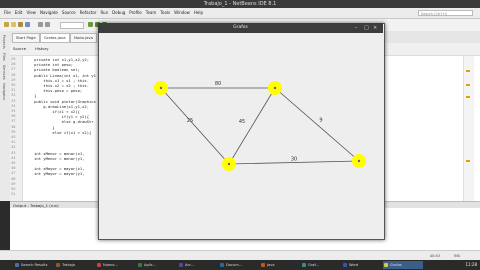 The height and width of the screenshot is (270, 480). Describe the element at coordinates (4, 42) in the screenshot. I see `side-tab-projects: Projects` at that location.